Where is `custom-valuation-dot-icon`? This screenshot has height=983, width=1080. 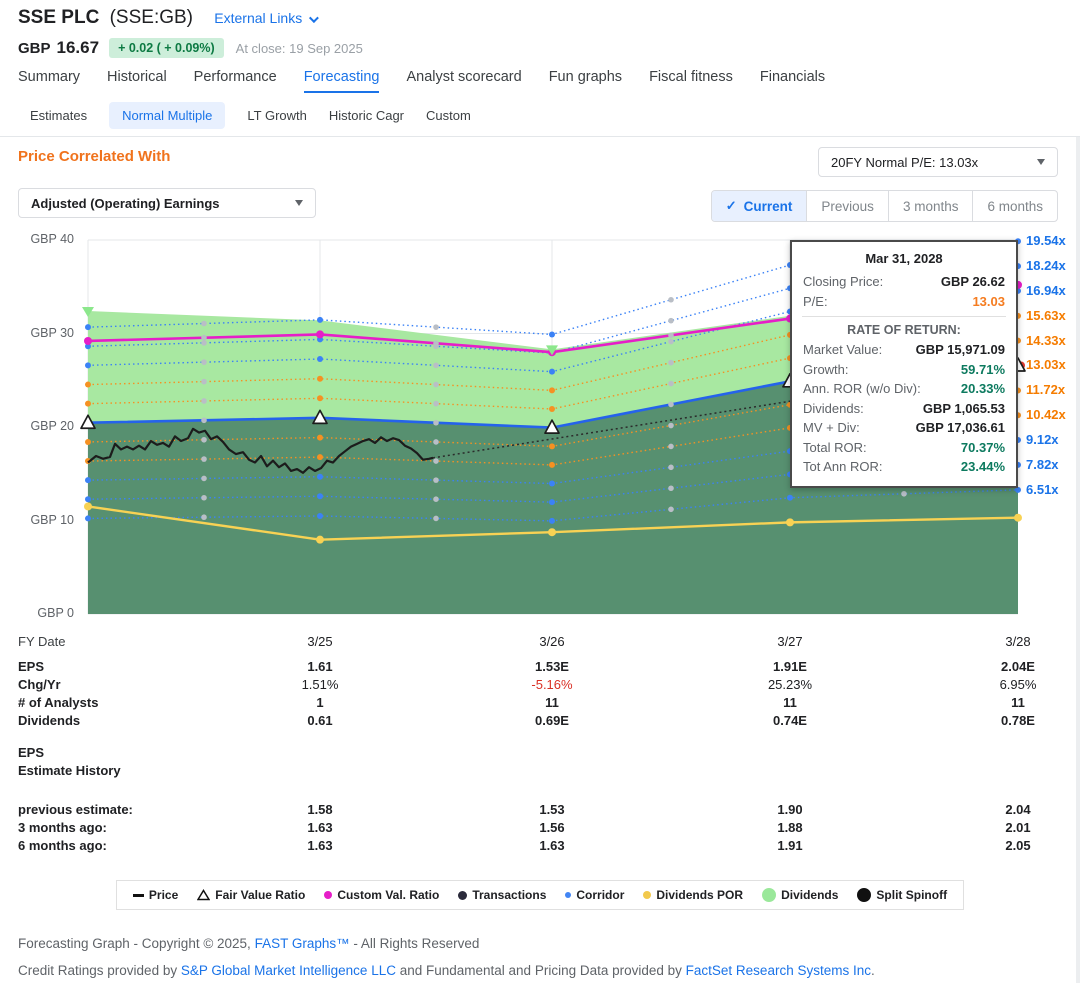
custom-valuation-dot-icon is located at coordinates (328, 895).